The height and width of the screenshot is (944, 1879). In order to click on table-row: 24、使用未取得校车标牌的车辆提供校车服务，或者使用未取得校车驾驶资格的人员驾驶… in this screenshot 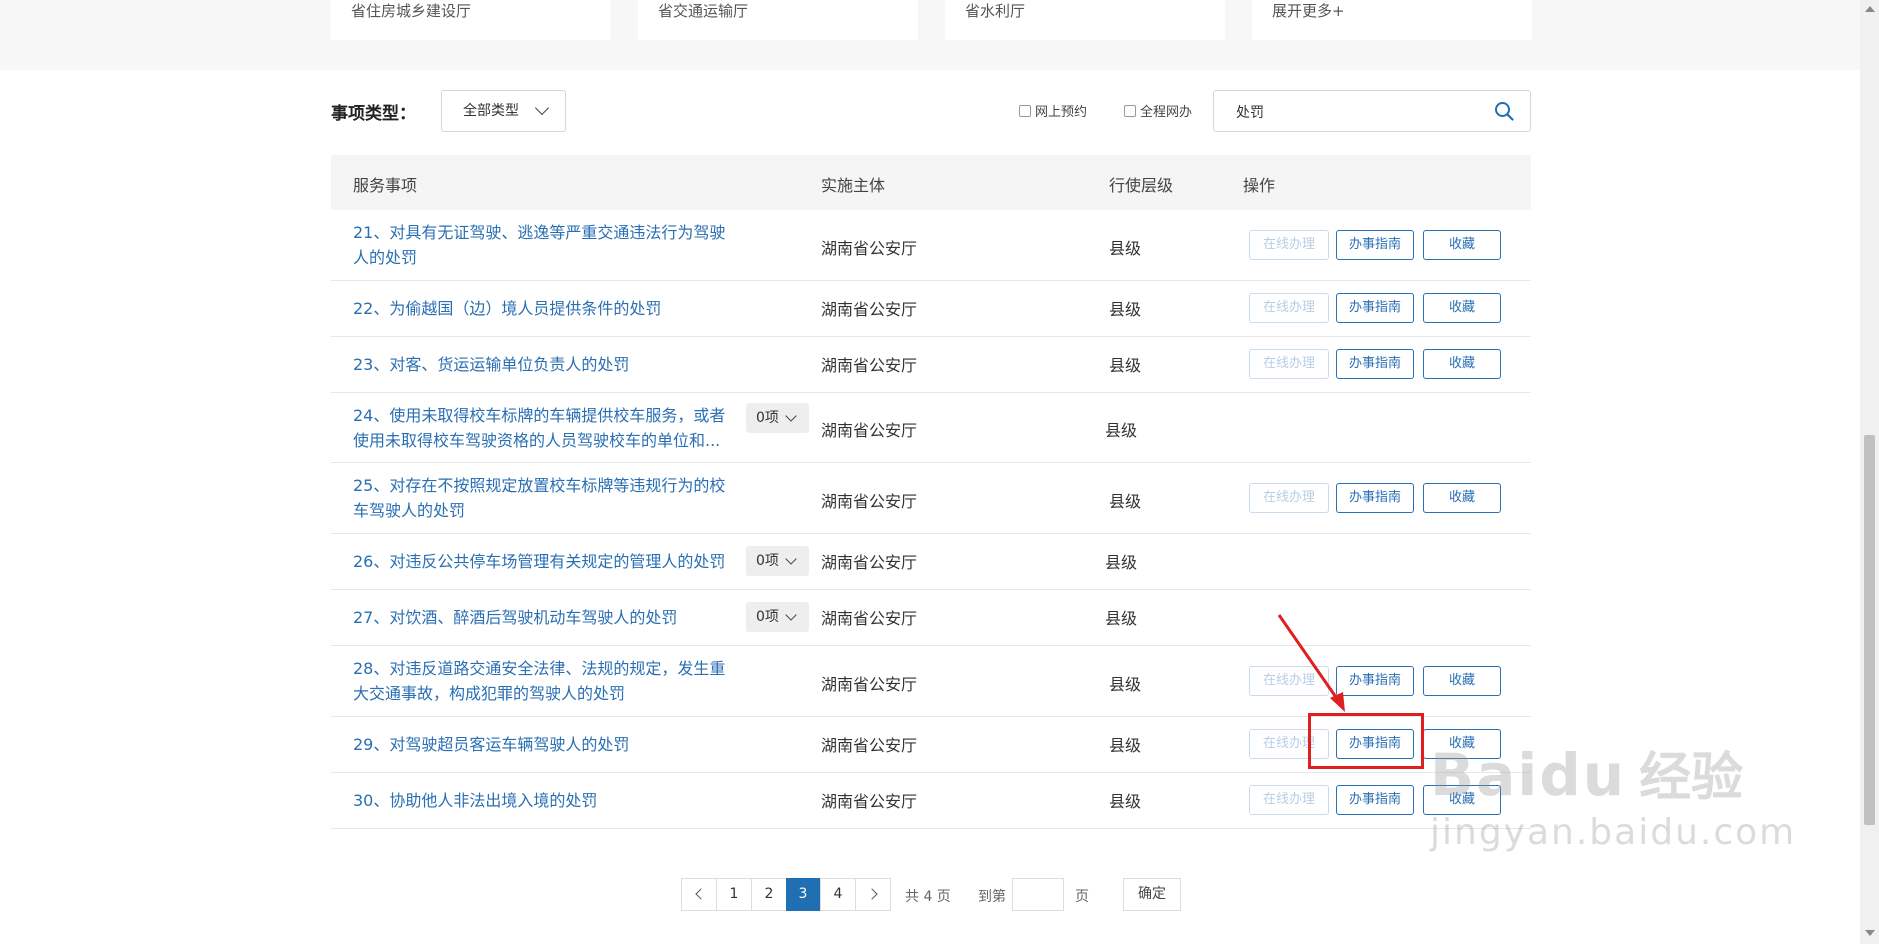, I will do `click(931, 428)`.